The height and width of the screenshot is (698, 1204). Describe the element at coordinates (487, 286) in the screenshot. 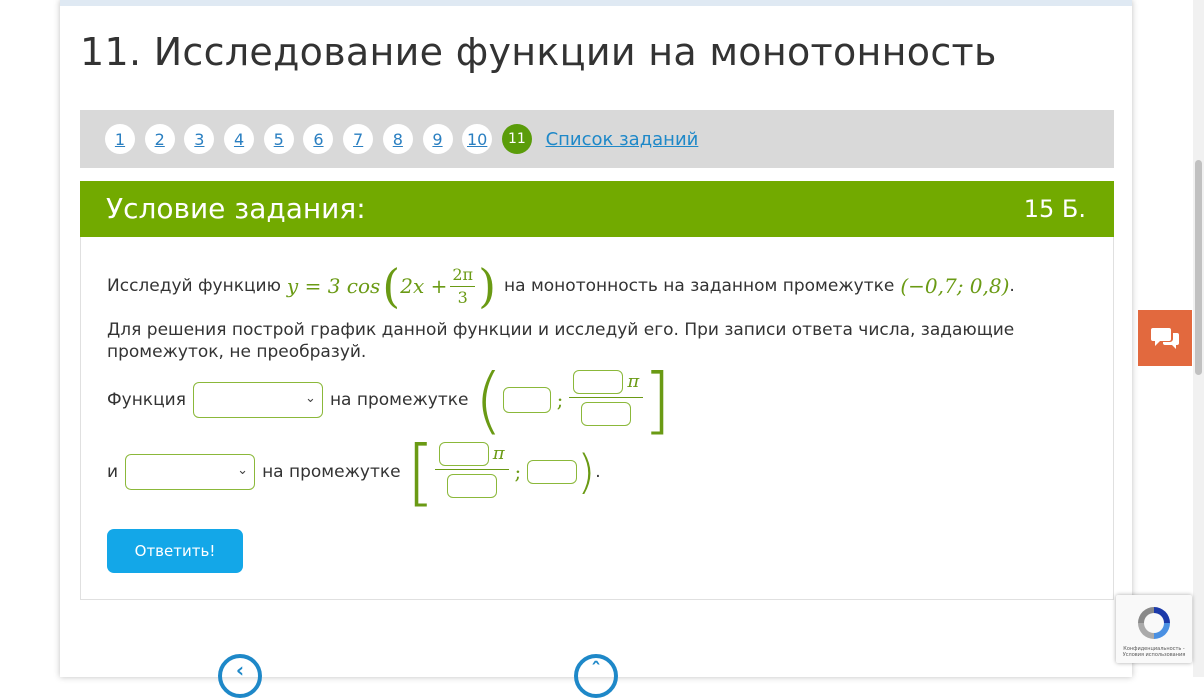

I see `formula-close-paren: )` at that location.